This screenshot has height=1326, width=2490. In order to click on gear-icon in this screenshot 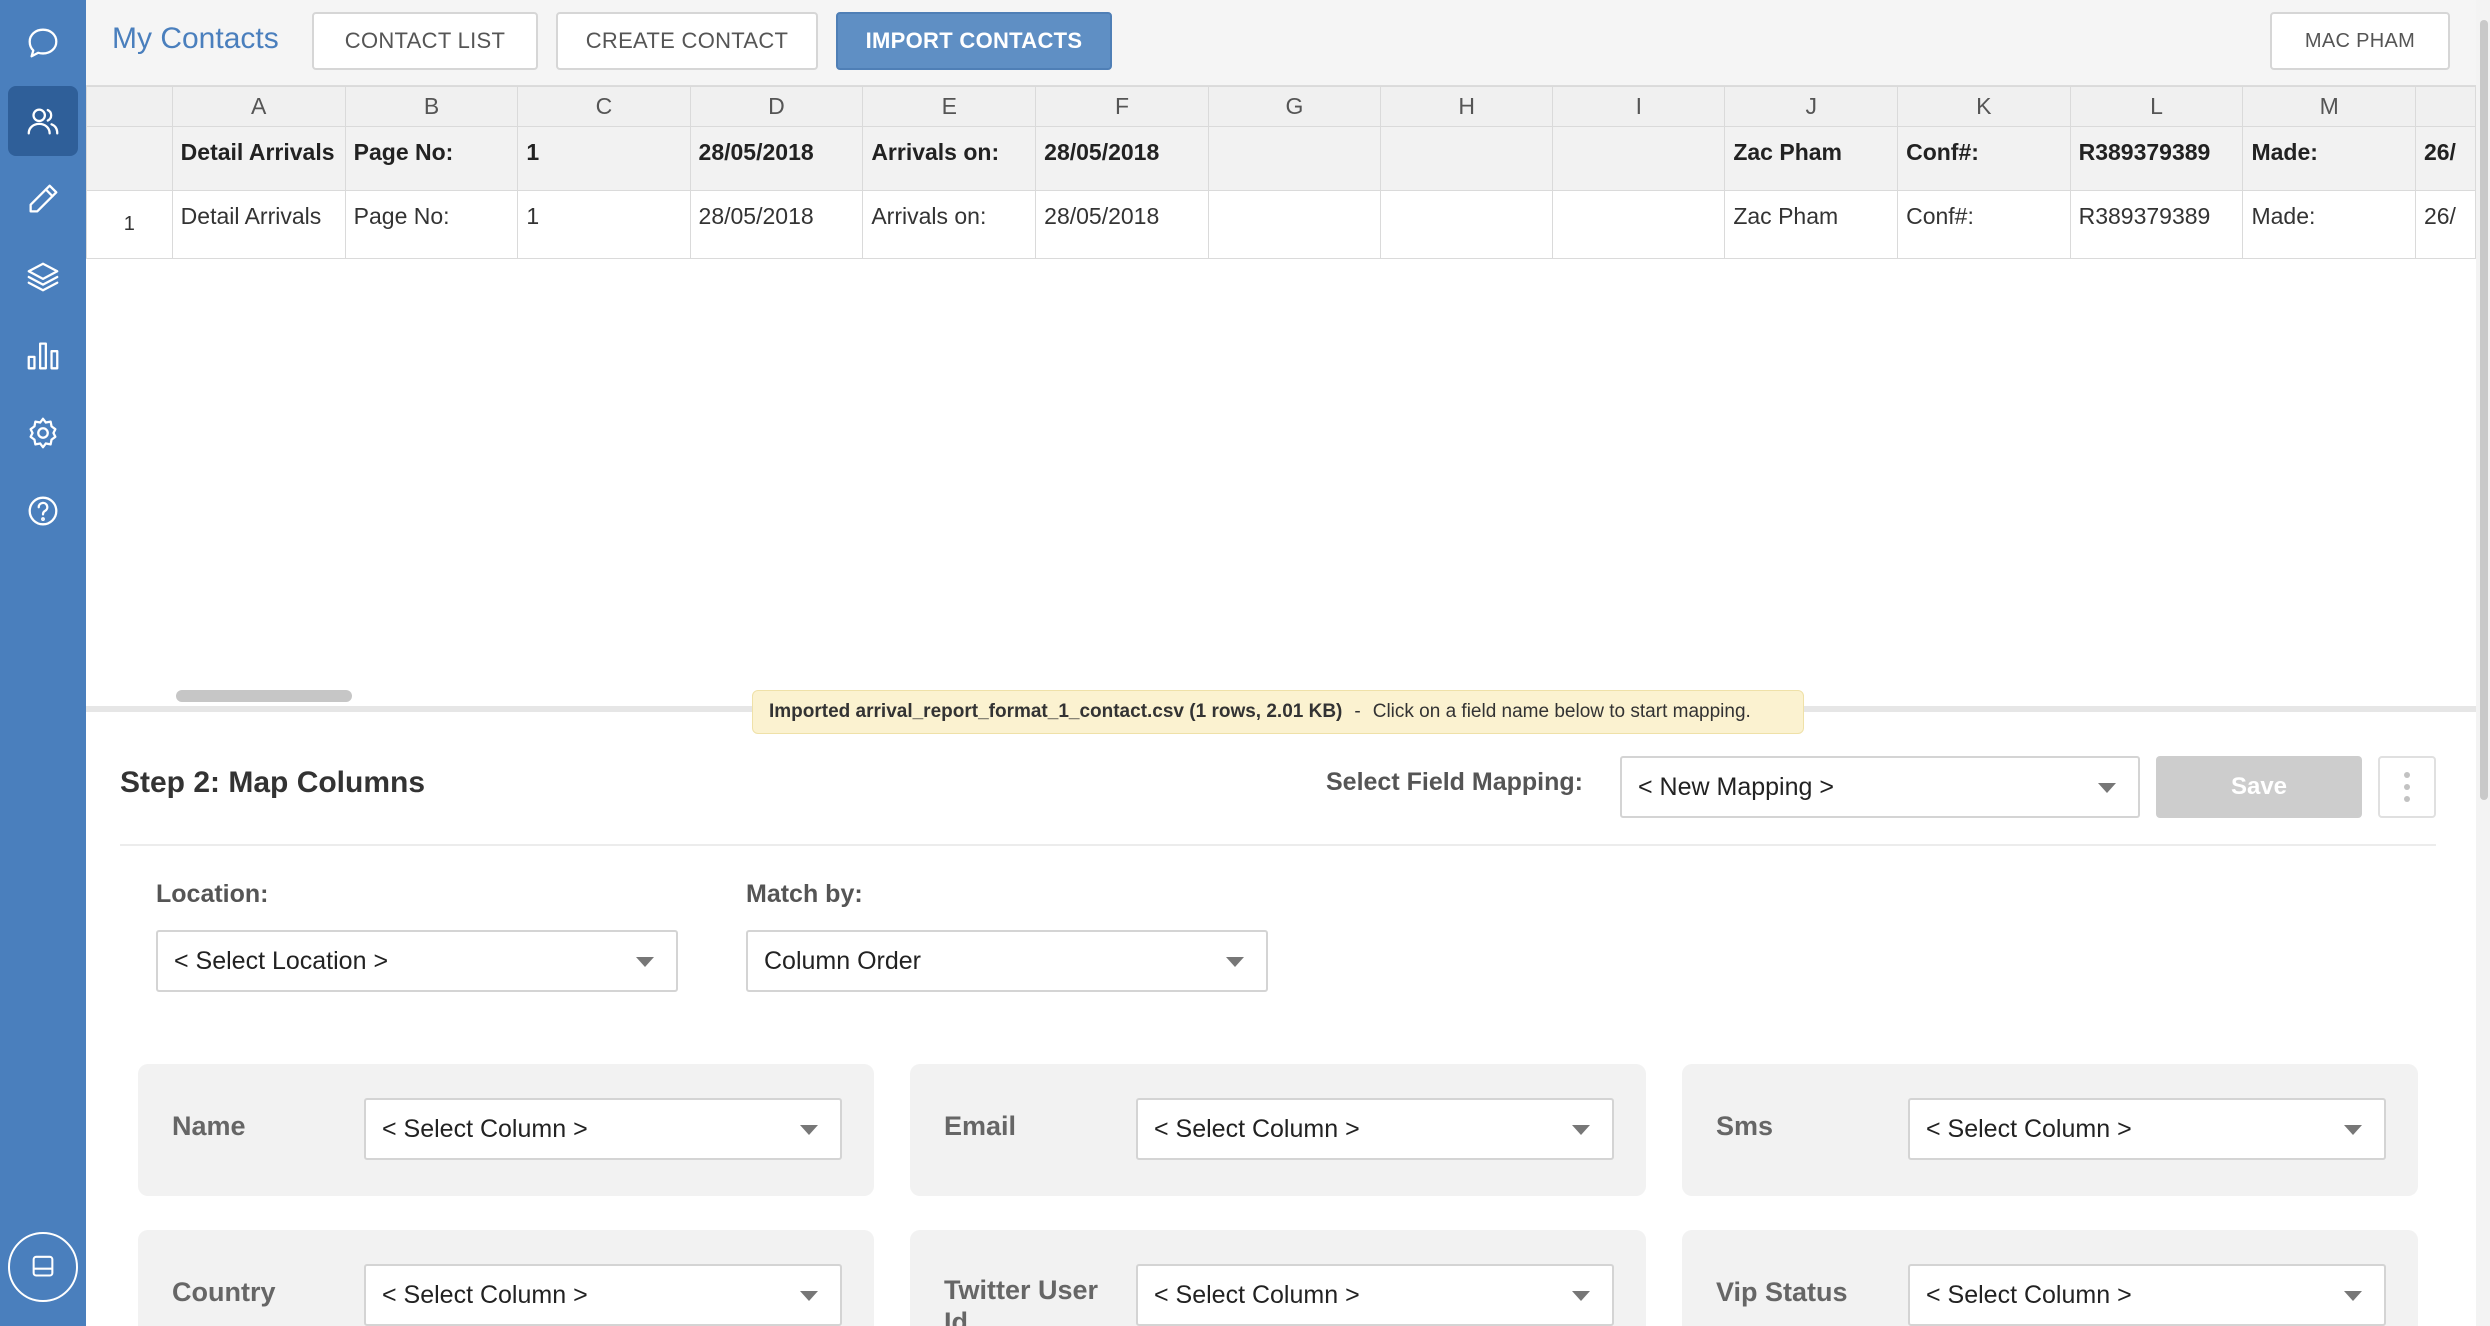, I will do `click(43, 433)`.